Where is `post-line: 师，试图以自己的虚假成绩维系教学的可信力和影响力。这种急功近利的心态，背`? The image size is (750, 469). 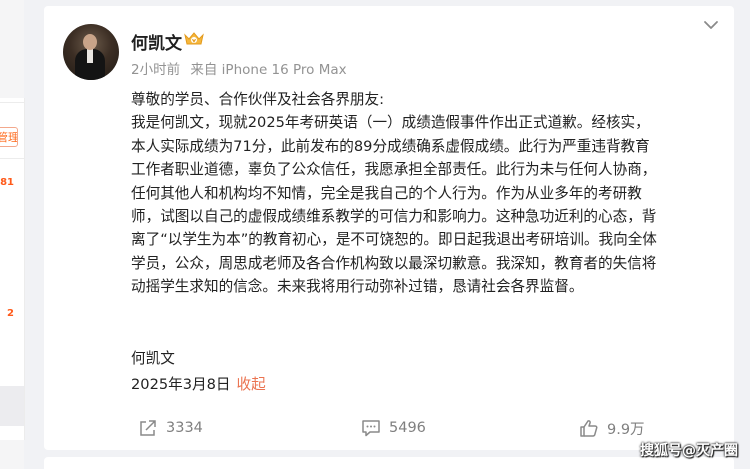 post-line: 师，试图以自己的虚假成绩维系教学的可信力和影响力。这种急功近利的心态，背 is located at coordinates (394, 217).